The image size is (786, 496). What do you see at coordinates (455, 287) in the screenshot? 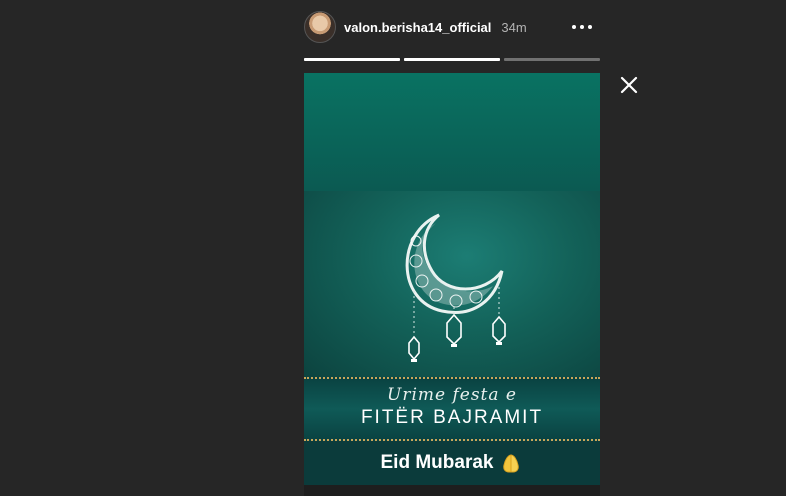
I see `crescent-moon-icon` at bounding box center [455, 287].